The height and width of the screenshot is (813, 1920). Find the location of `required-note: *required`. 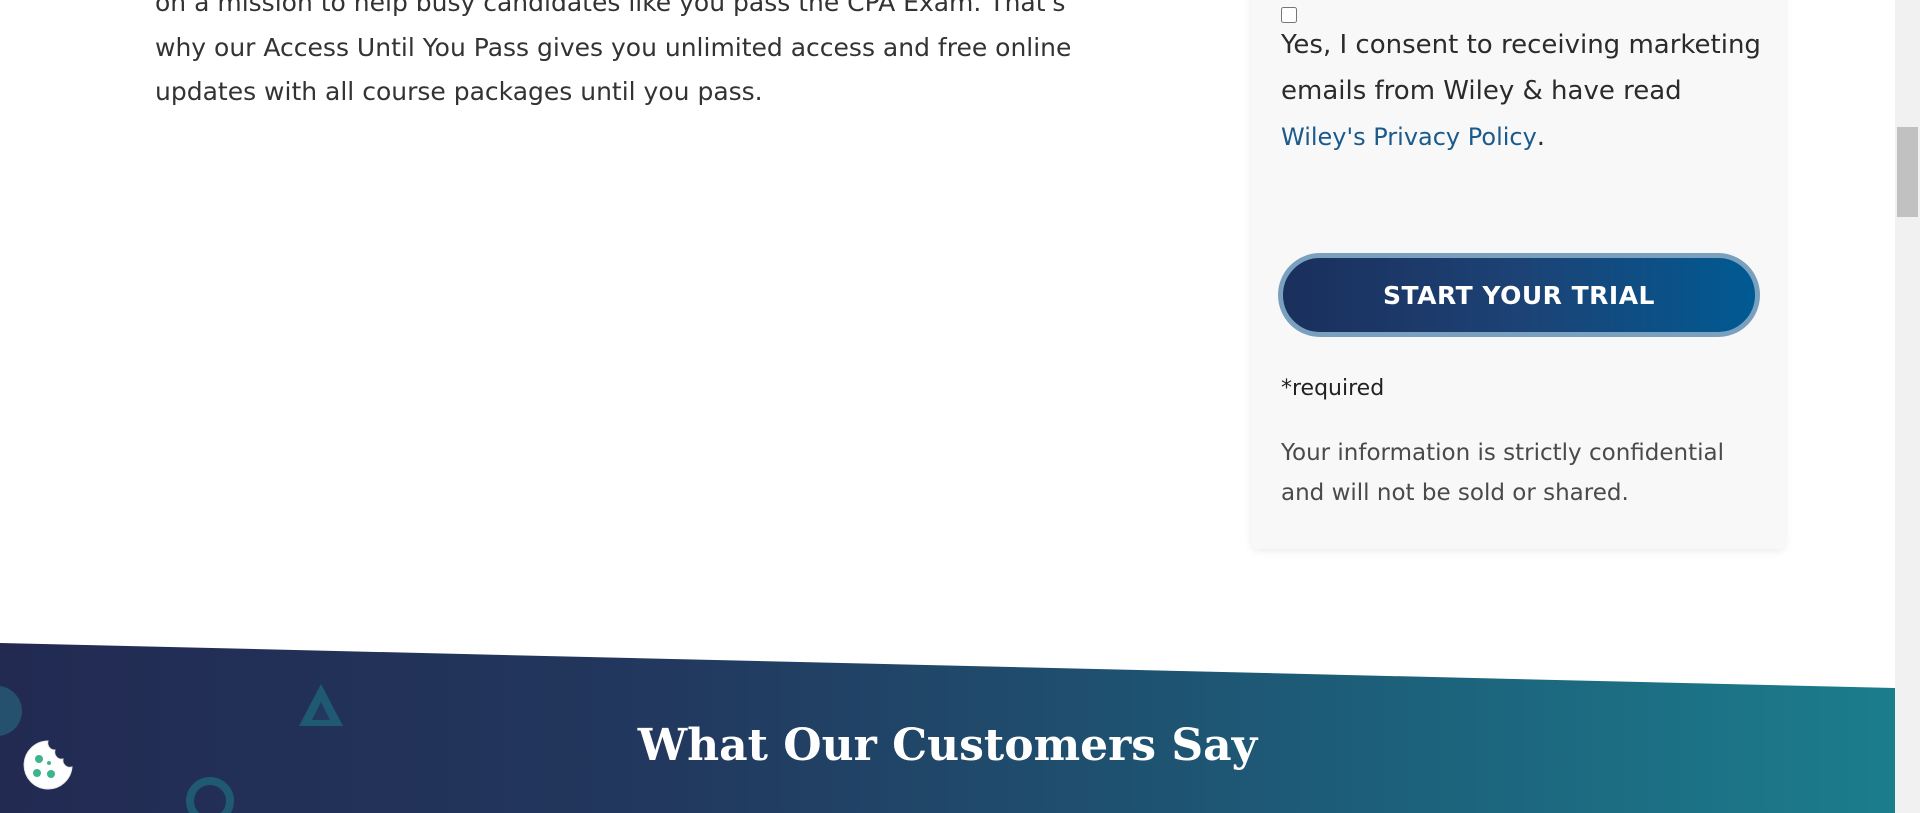

required-note: *required is located at coordinates (1333, 388).